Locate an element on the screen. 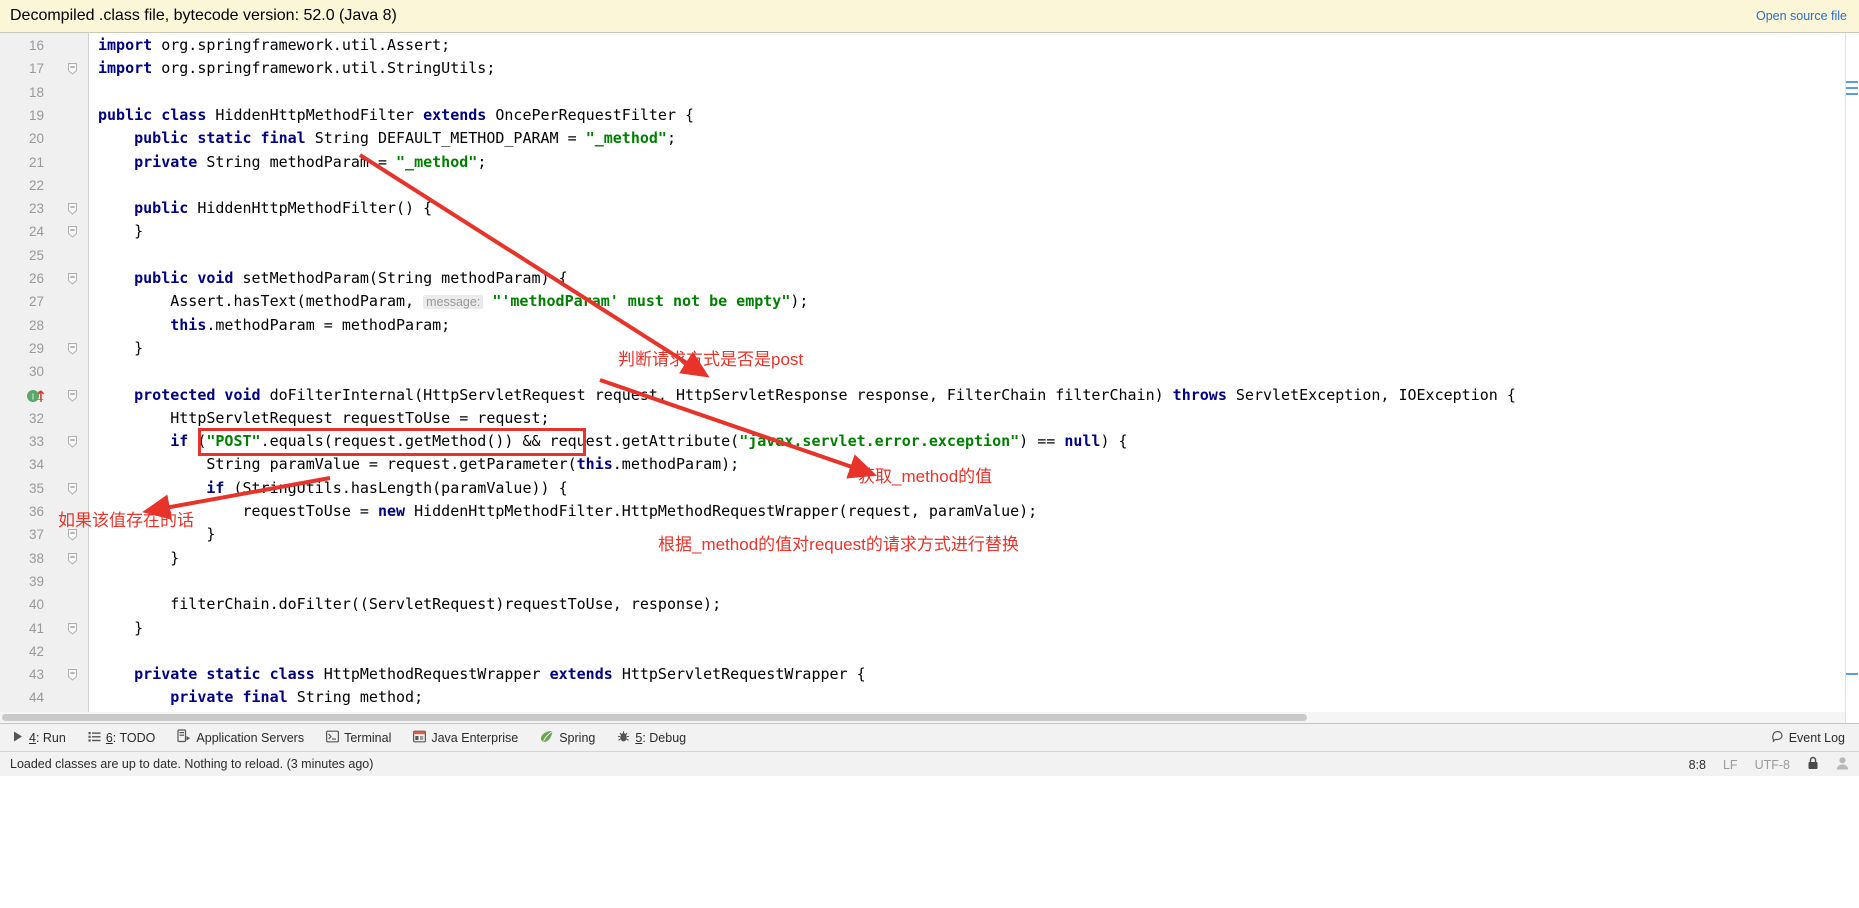 This screenshot has width=1859, height=908. tool-window-button-label: Java Enterprise is located at coordinates (475, 737).